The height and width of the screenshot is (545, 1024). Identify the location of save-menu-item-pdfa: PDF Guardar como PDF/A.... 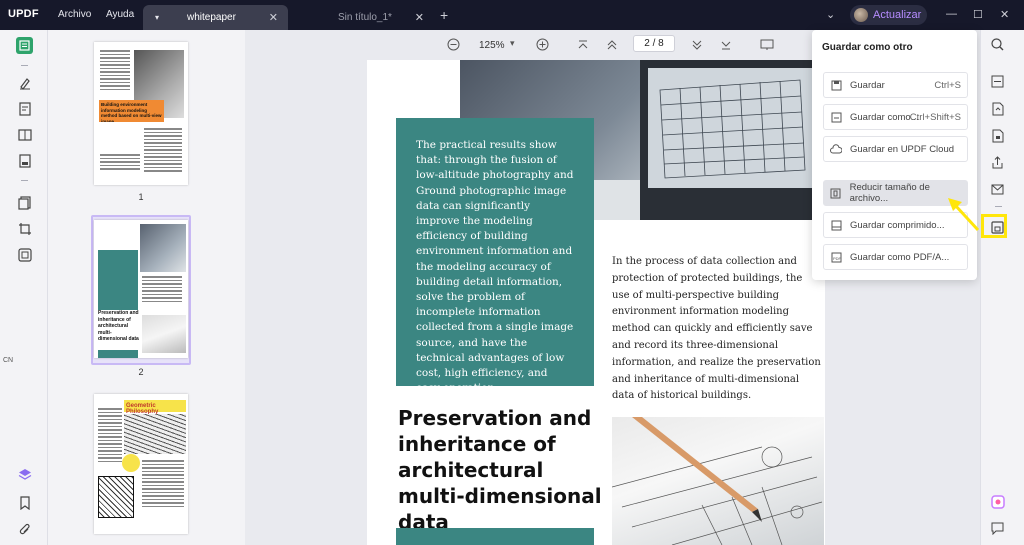
(895, 257).